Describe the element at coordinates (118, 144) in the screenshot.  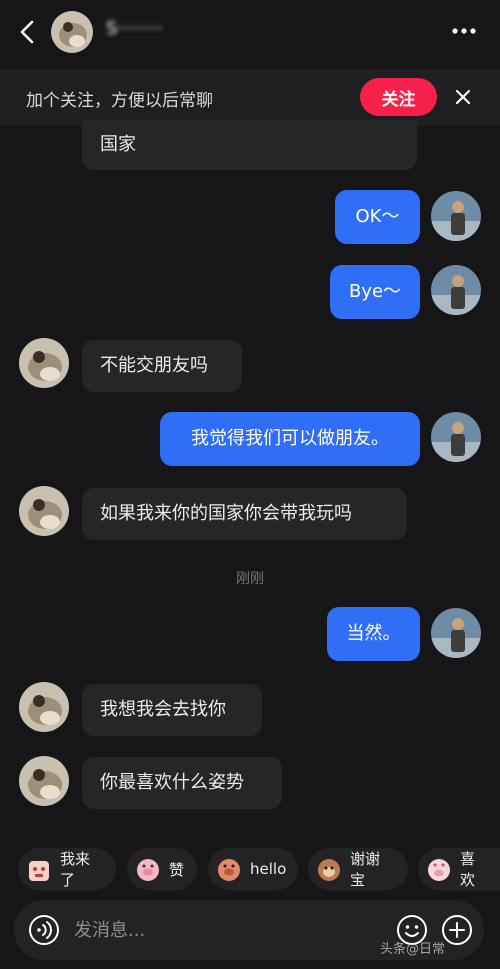
I see `message-text: 国家` at that location.